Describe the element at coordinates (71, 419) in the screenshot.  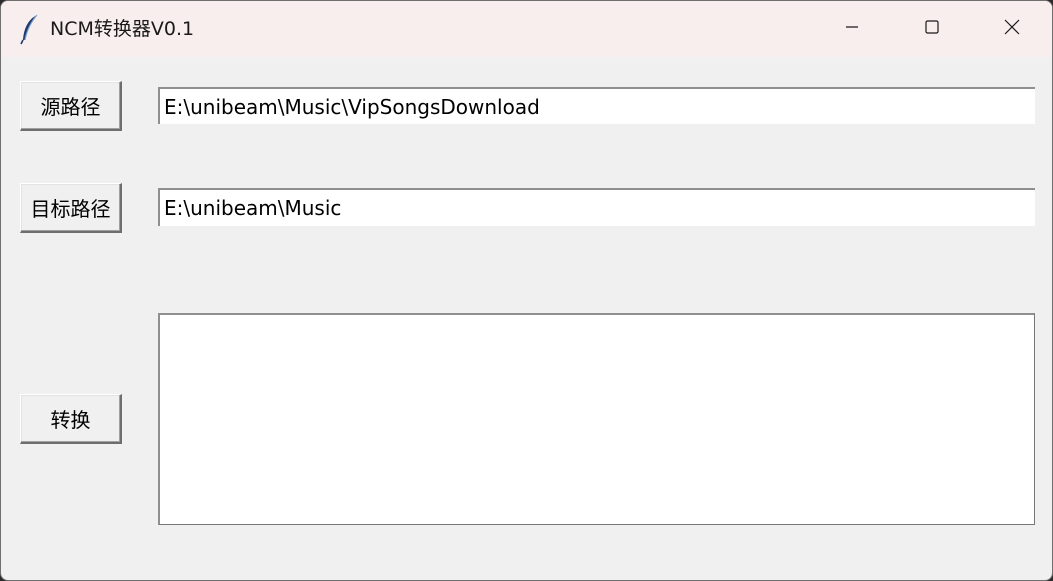
I see `convert-button: 转换` at that location.